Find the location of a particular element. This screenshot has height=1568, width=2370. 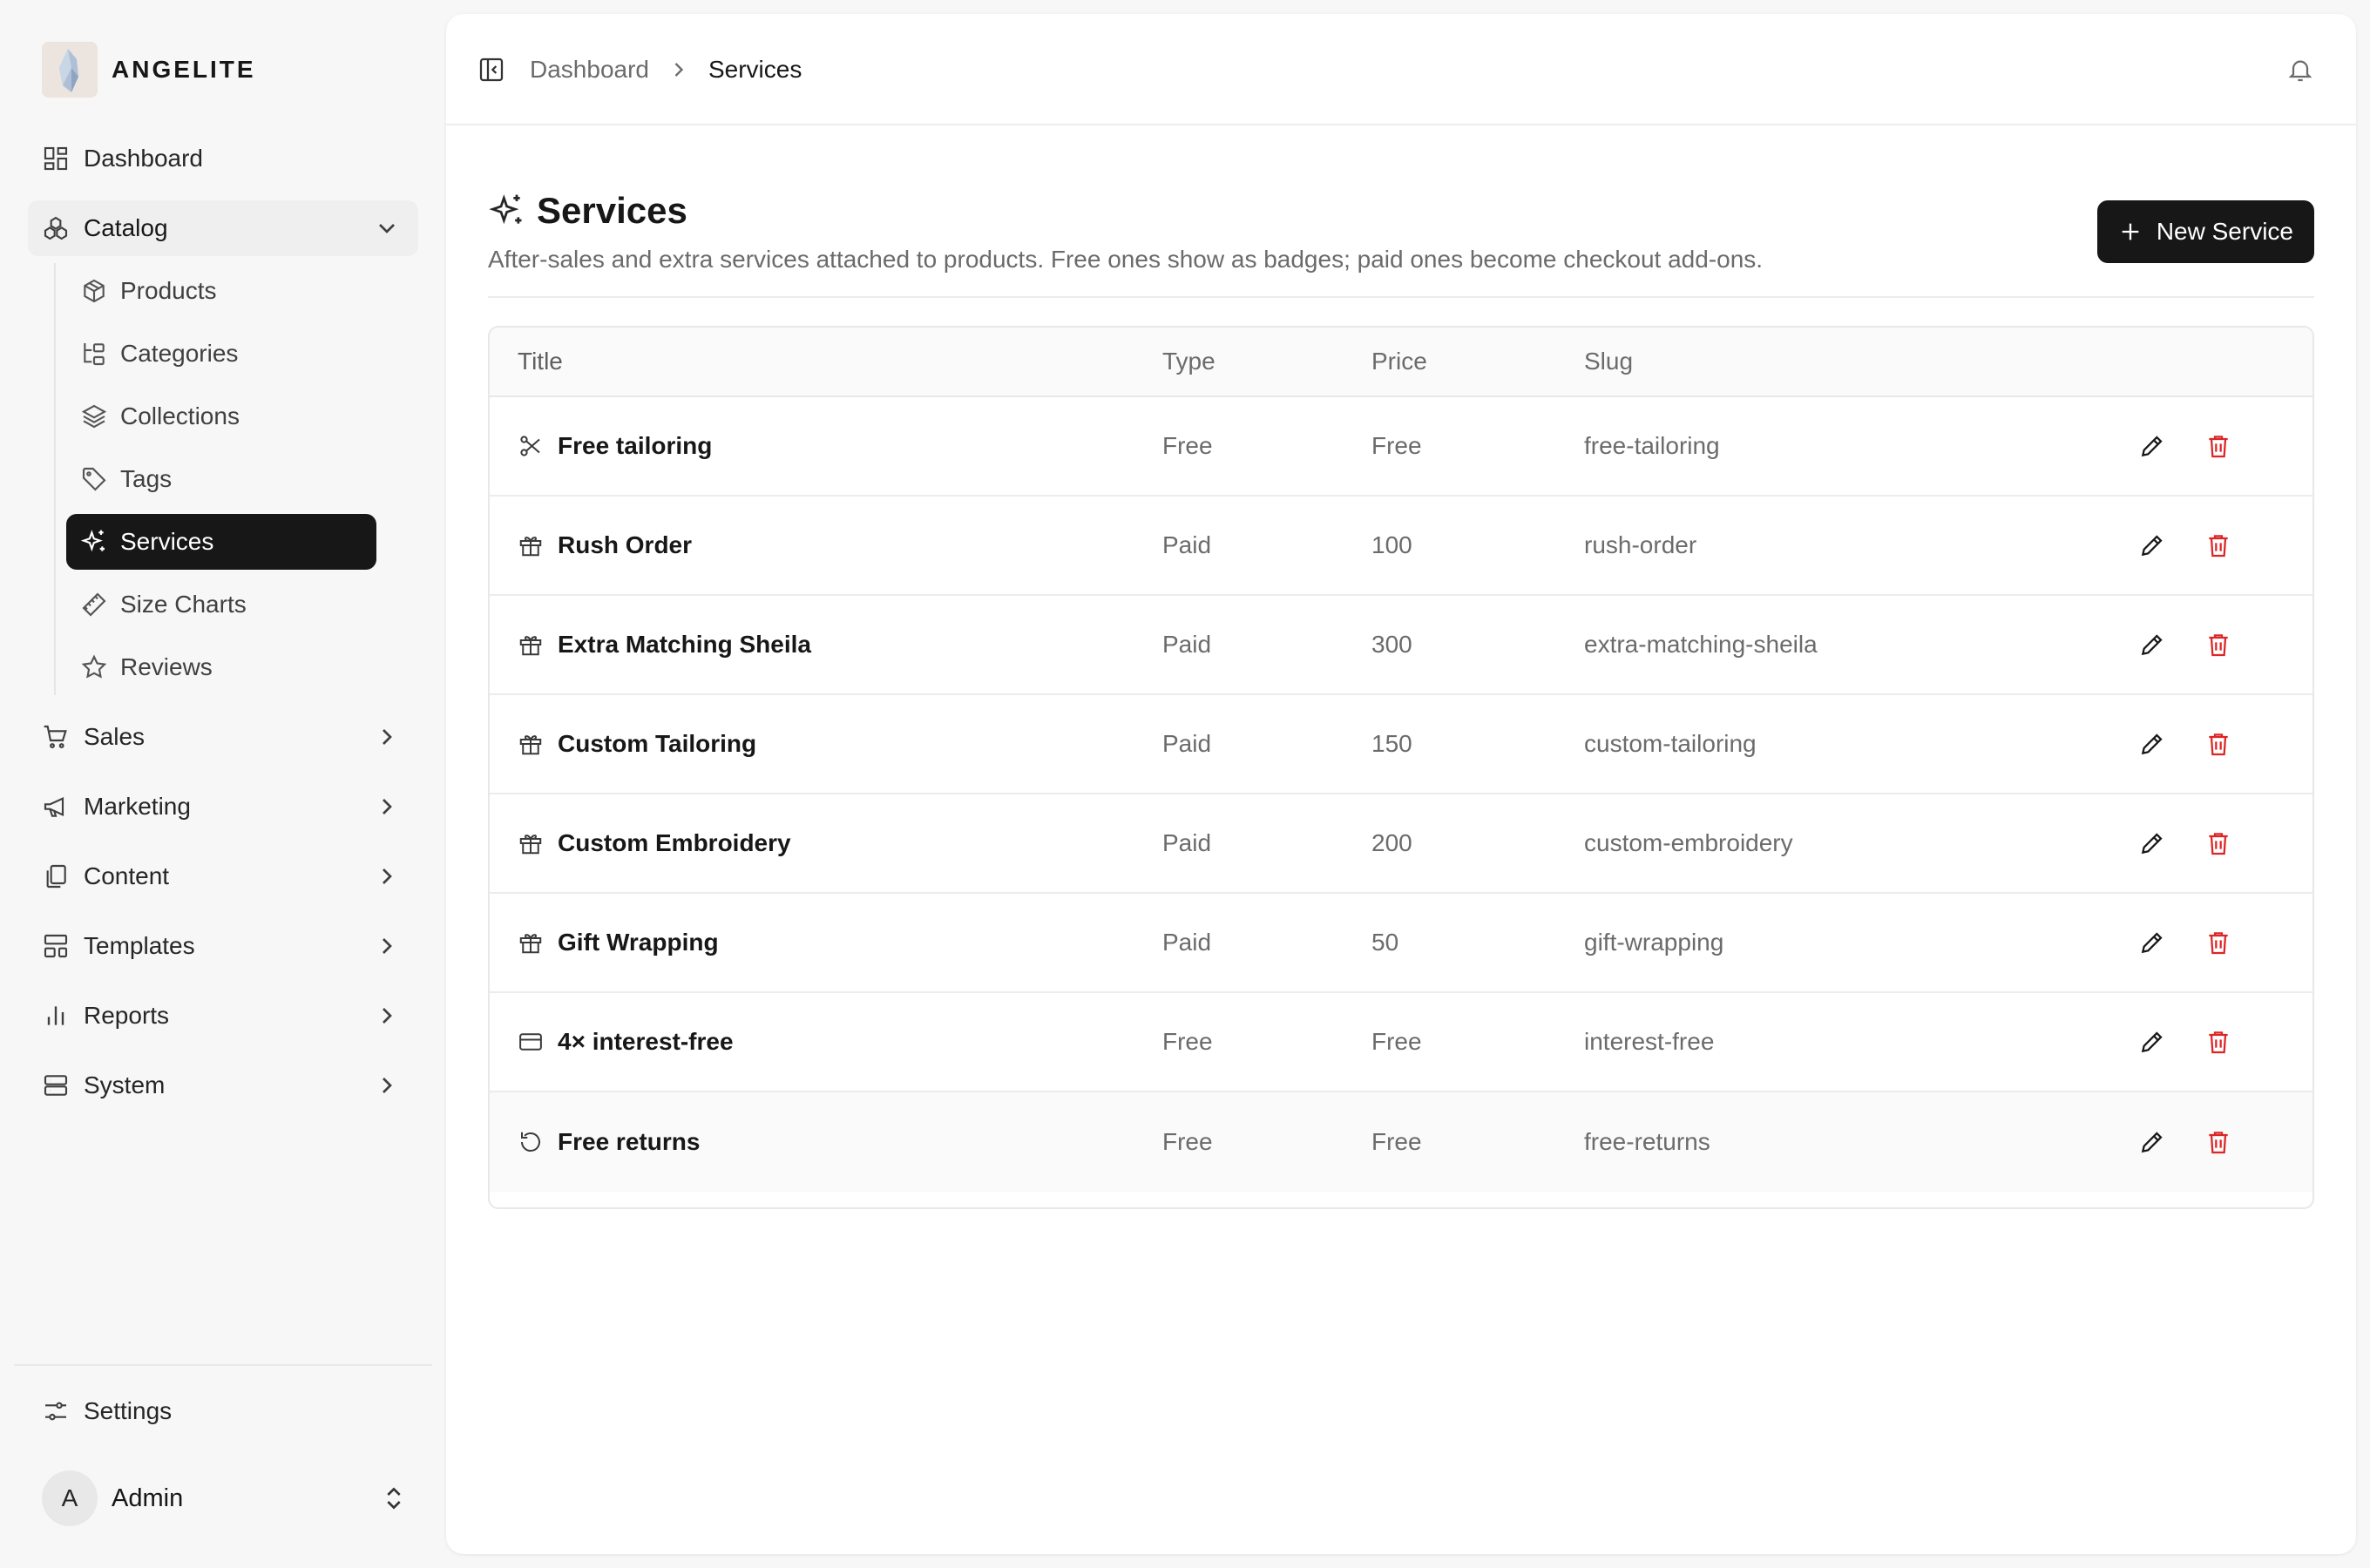

service-title: Extra Matching Sheila is located at coordinates (684, 644).